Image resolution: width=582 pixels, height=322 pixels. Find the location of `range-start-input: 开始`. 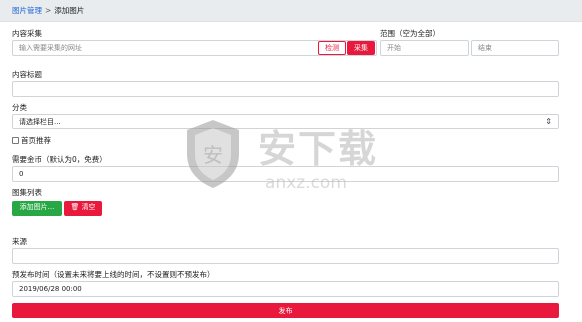

range-start-input: 开始 is located at coordinates (424, 48).